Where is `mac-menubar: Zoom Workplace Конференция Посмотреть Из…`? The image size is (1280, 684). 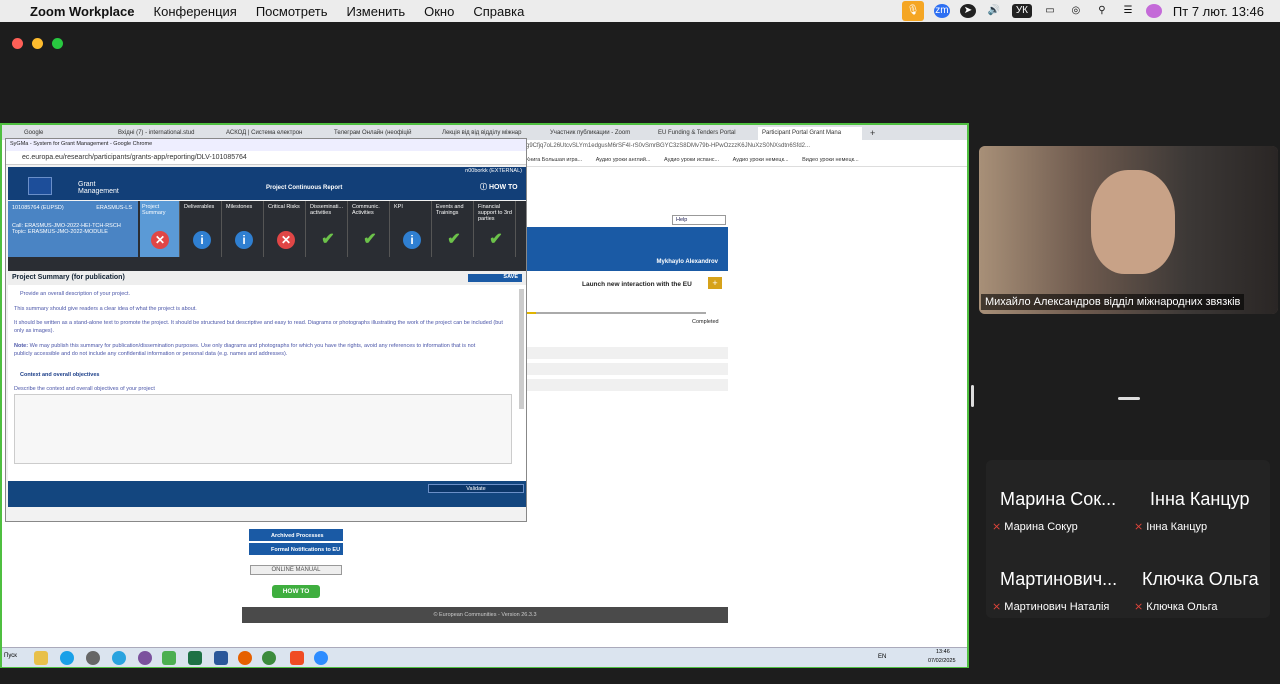 mac-menubar: Zoom Workplace Конференция Посмотреть Из… is located at coordinates (640, 11).